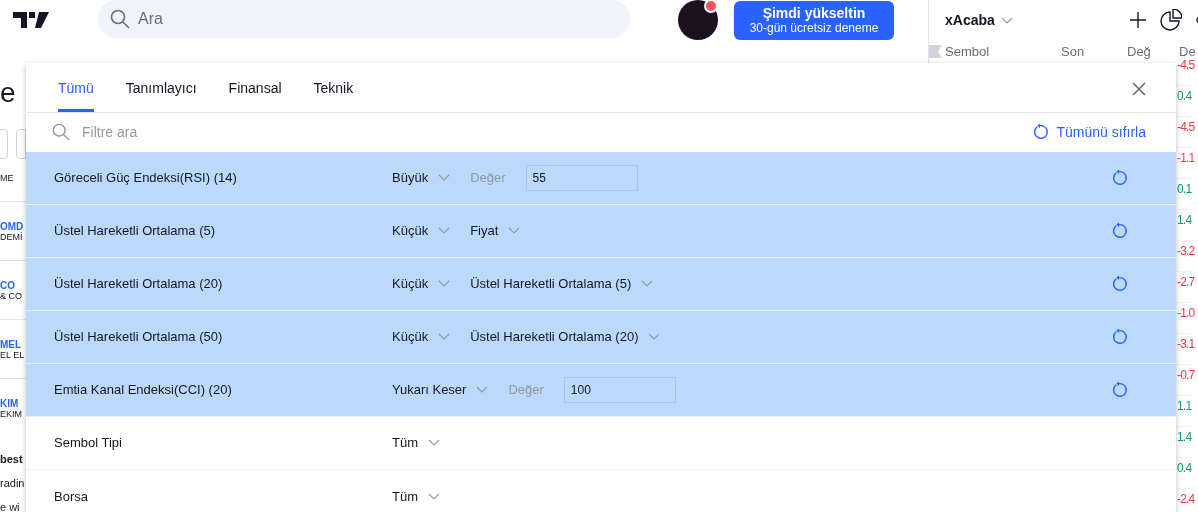 The height and width of the screenshot is (512, 1198). Describe the element at coordinates (1138, 20) in the screenshot. I see `plus-icon` at that location.